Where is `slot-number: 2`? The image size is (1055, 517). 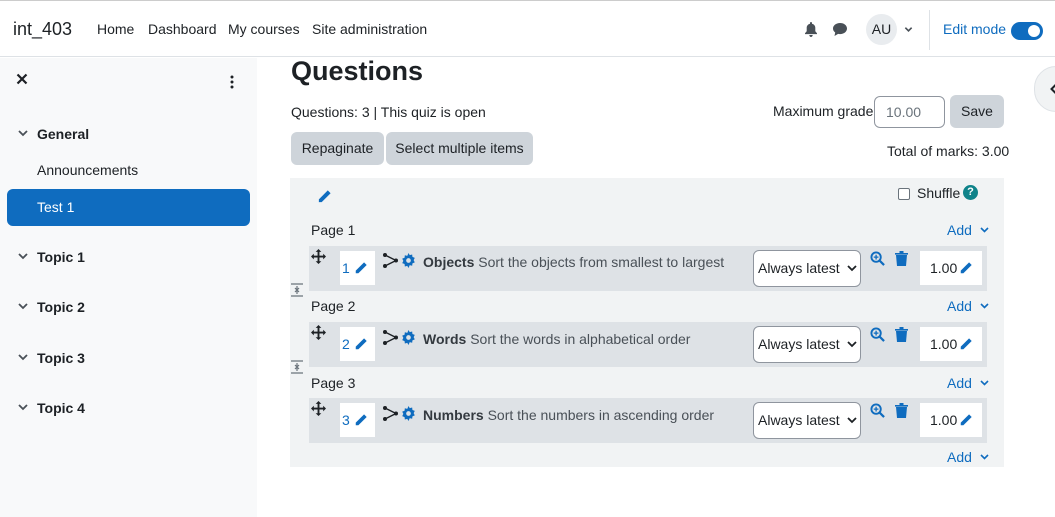
slot-number: 2 is located at coordinates (346, 344).